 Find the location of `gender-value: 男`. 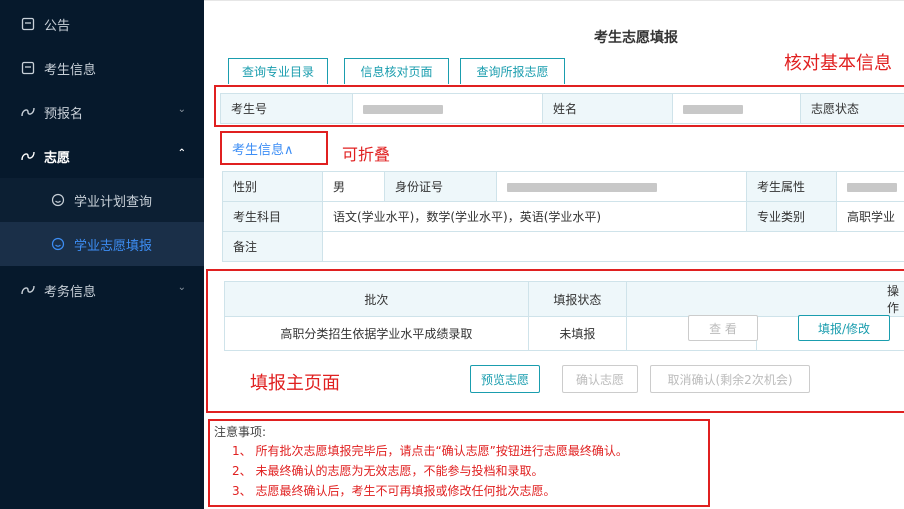

gender-value: 男 is located at coordinates (353, 186).